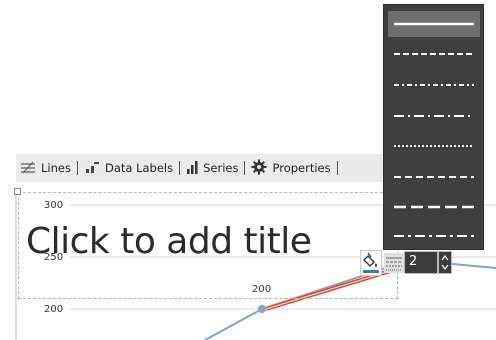  I want to click on lines-label: Lines, so click(56, 168).